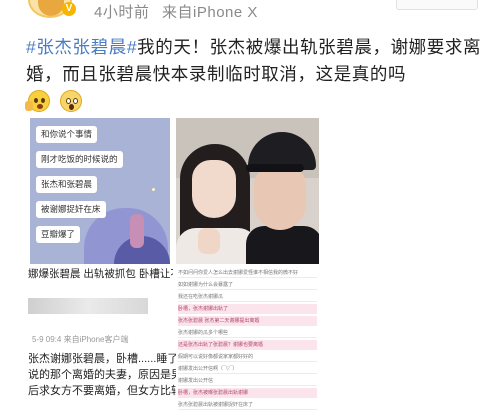 The image size is (500, 412). I want to click on image-caption: 娜爆张碧晨 出轨被抓包 卧槽让不让, so click(100, 274).